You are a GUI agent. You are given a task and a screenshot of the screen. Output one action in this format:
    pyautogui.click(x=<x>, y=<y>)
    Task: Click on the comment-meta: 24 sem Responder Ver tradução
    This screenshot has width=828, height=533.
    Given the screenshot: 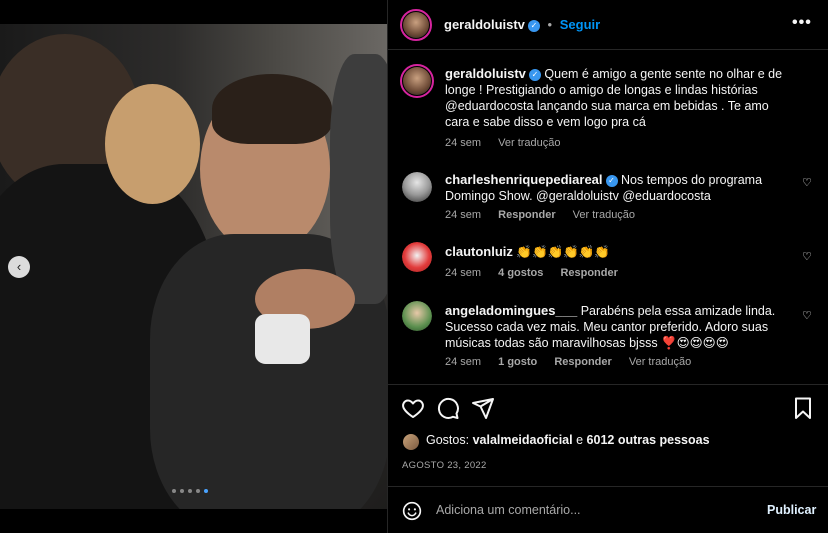 What is the action you would take?
    pyautogui.click(x=547, y=215)
    